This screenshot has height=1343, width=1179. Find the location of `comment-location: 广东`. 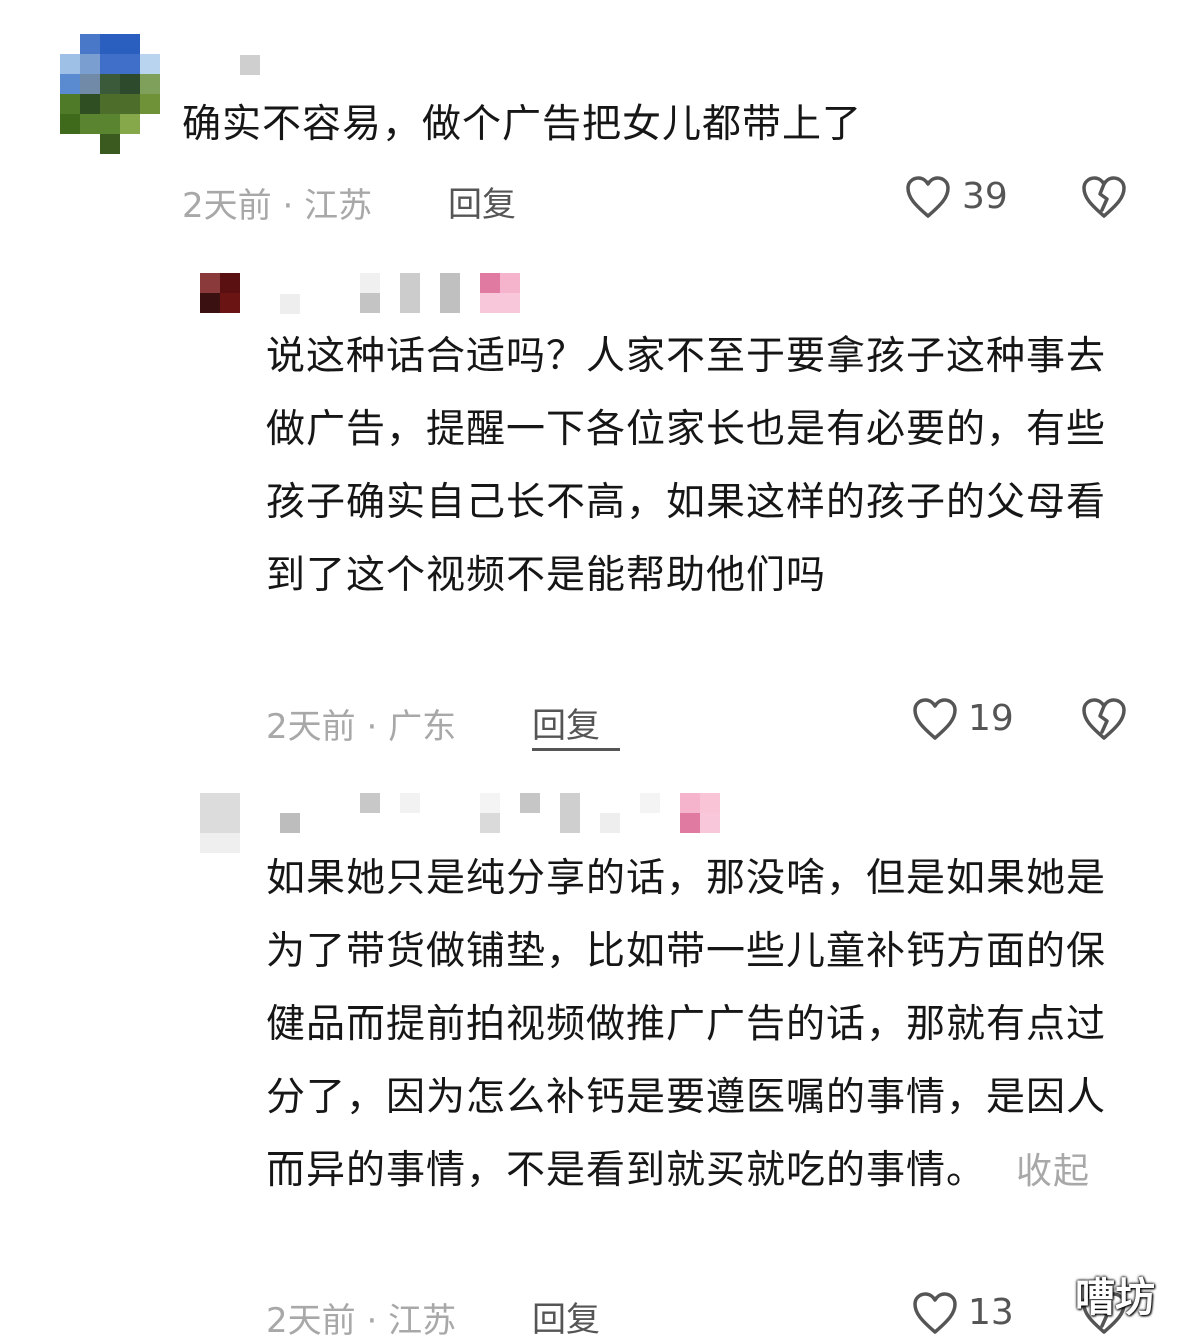

comment-location: 广东 is located at coordinates (422, 727).